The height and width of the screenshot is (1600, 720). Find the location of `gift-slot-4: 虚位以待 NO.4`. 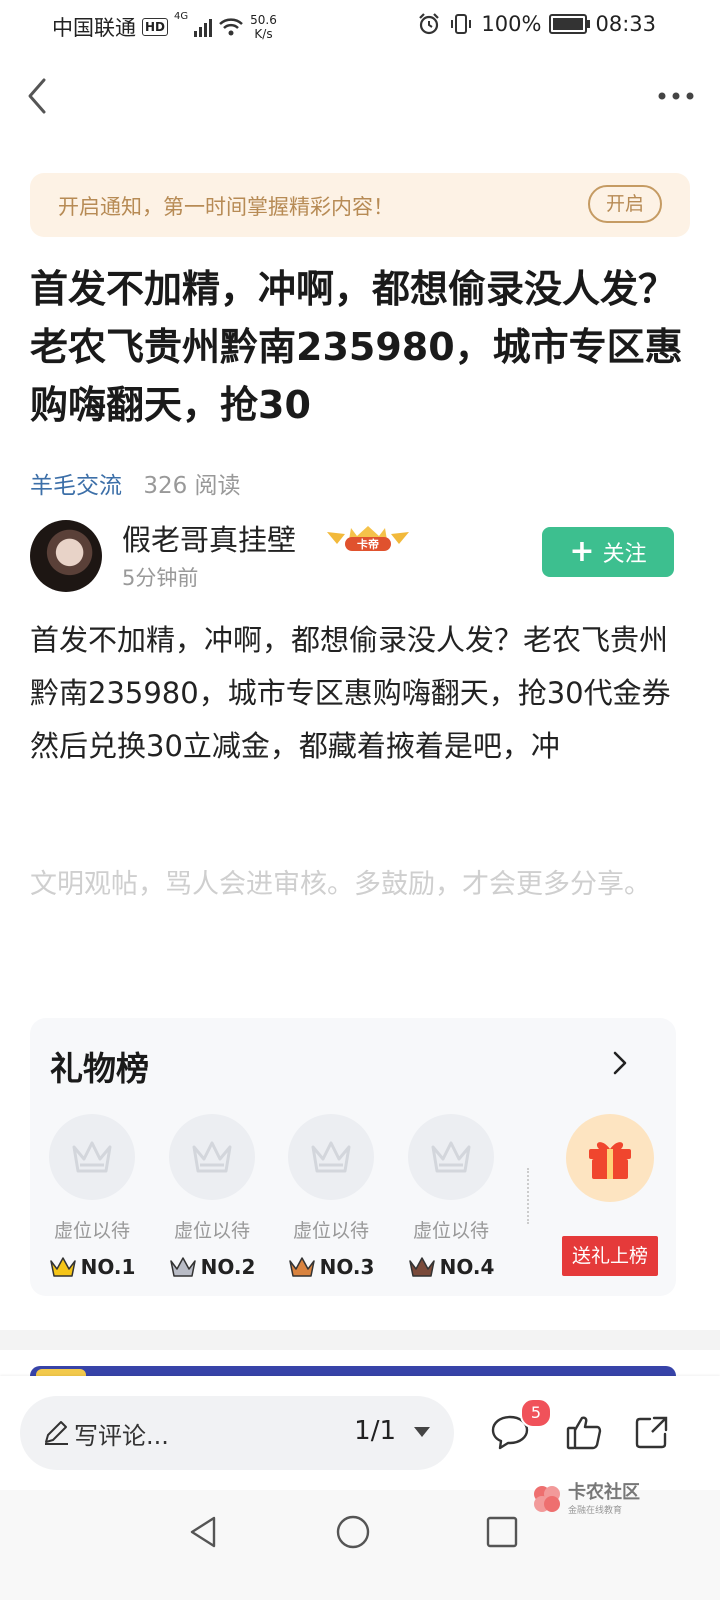

gift-slot-4: 虚位以待 NO.4 is located at coordinates (451, 1196).